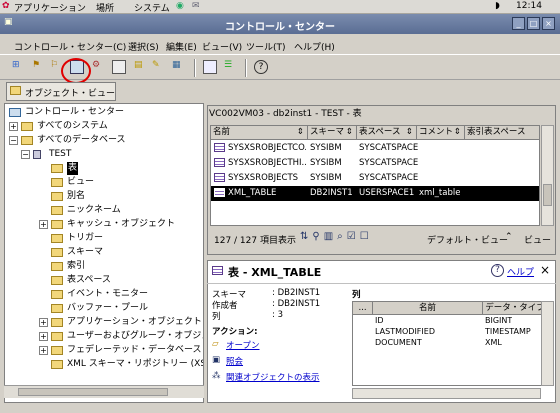 This screenshot has width=560, height=413. Describe the element at coordinates (450, 321) in the screenshot. I see `column-row: ID BIGINT` at that location.